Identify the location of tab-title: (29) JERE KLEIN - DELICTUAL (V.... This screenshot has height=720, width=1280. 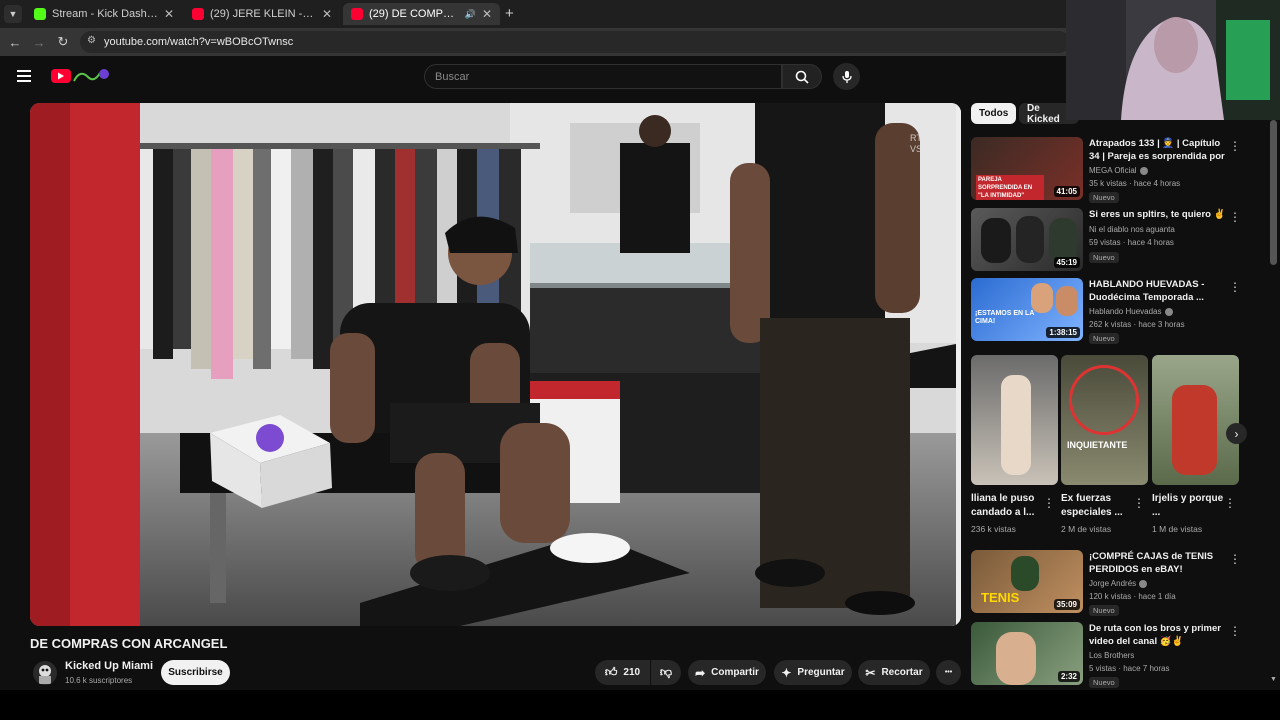
(263, 14).